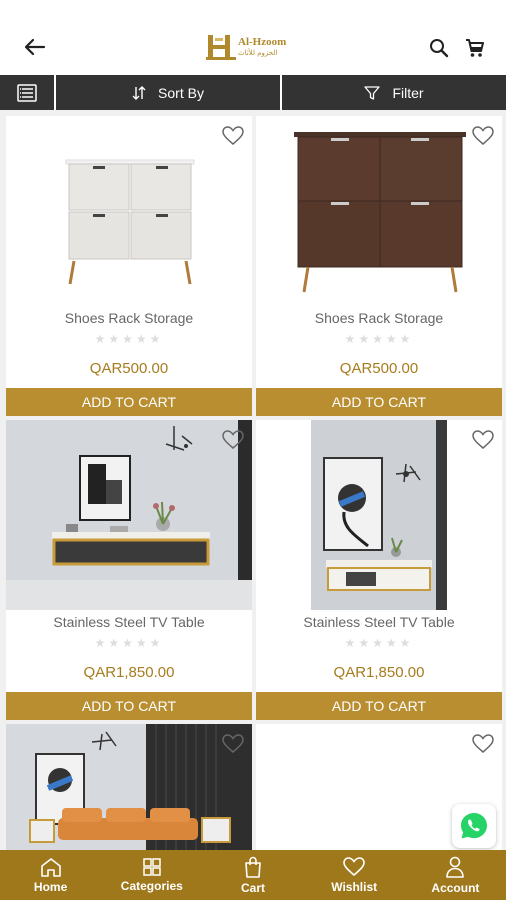 The image size is (506, 900). I want to click on search-icon, so click(439, 48).